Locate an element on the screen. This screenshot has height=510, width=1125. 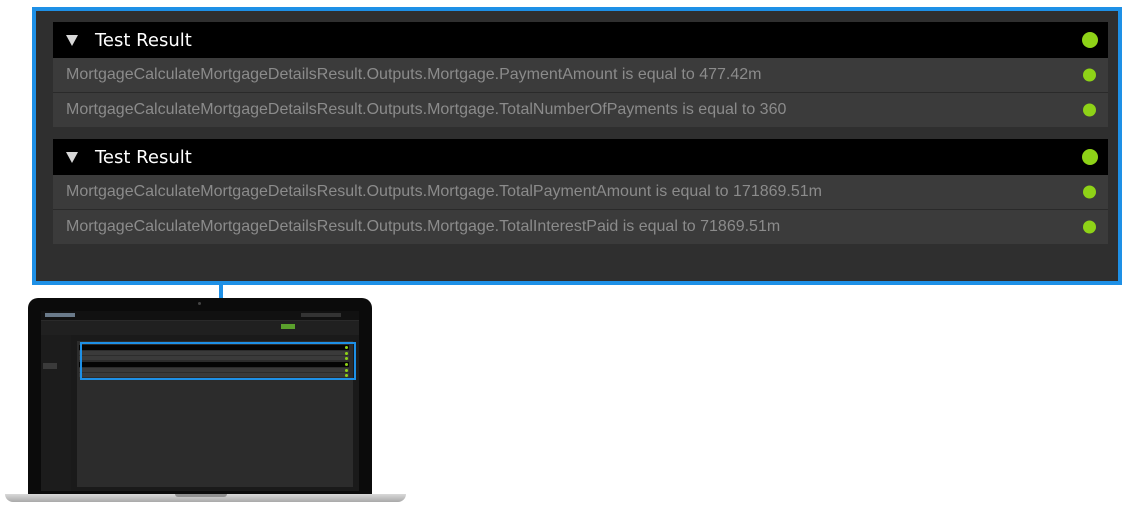
app-search-box is located at coordinates (321, 315).